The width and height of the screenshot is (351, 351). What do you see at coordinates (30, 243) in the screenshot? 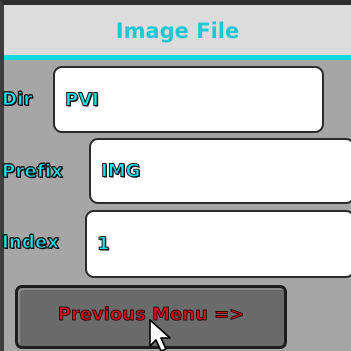
I see `index-label: Index` at bounding box center [30, 243].